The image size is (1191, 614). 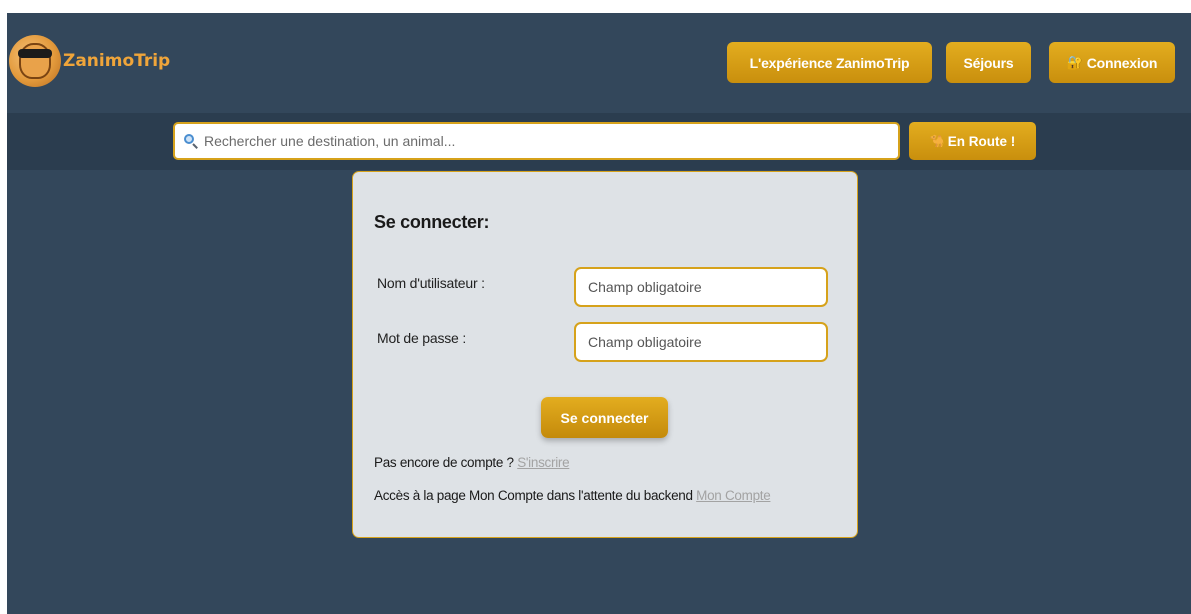 What do you see at coordinates (551, 141) in the screenshot?
I see `search-input` at bounding box center [551, 141].